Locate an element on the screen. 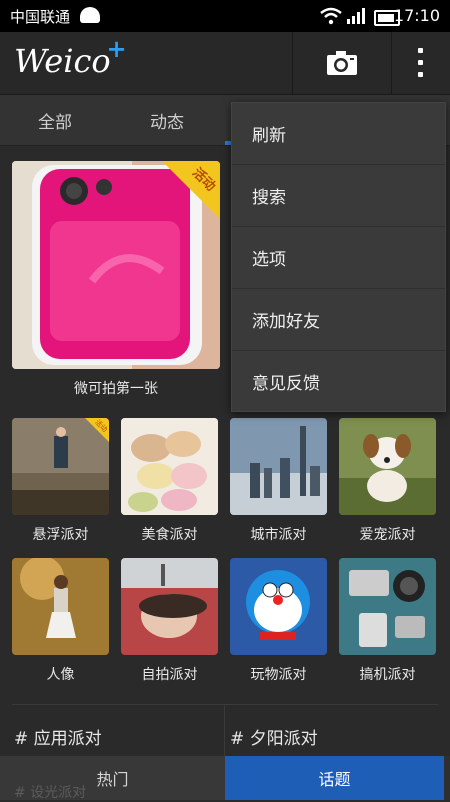 This screenshot has height=802, width=450. thumb-label: 玩物派对 is located at coordinates (278, 675).